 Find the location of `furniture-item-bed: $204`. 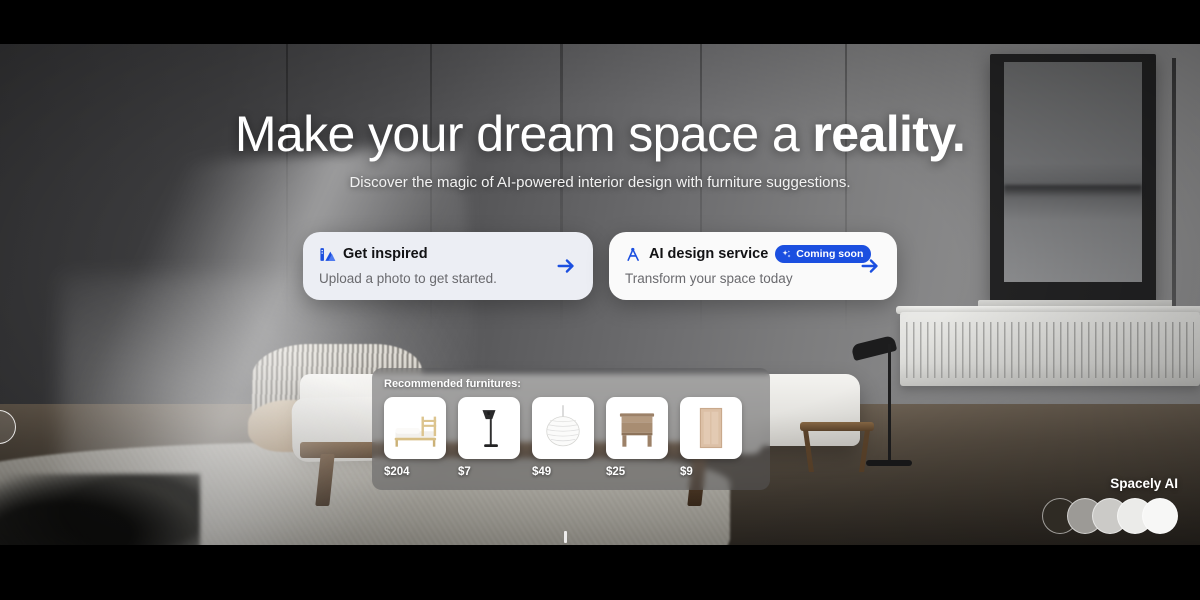

furniture-item-bed: $204 is located at coordinates (415, 437).